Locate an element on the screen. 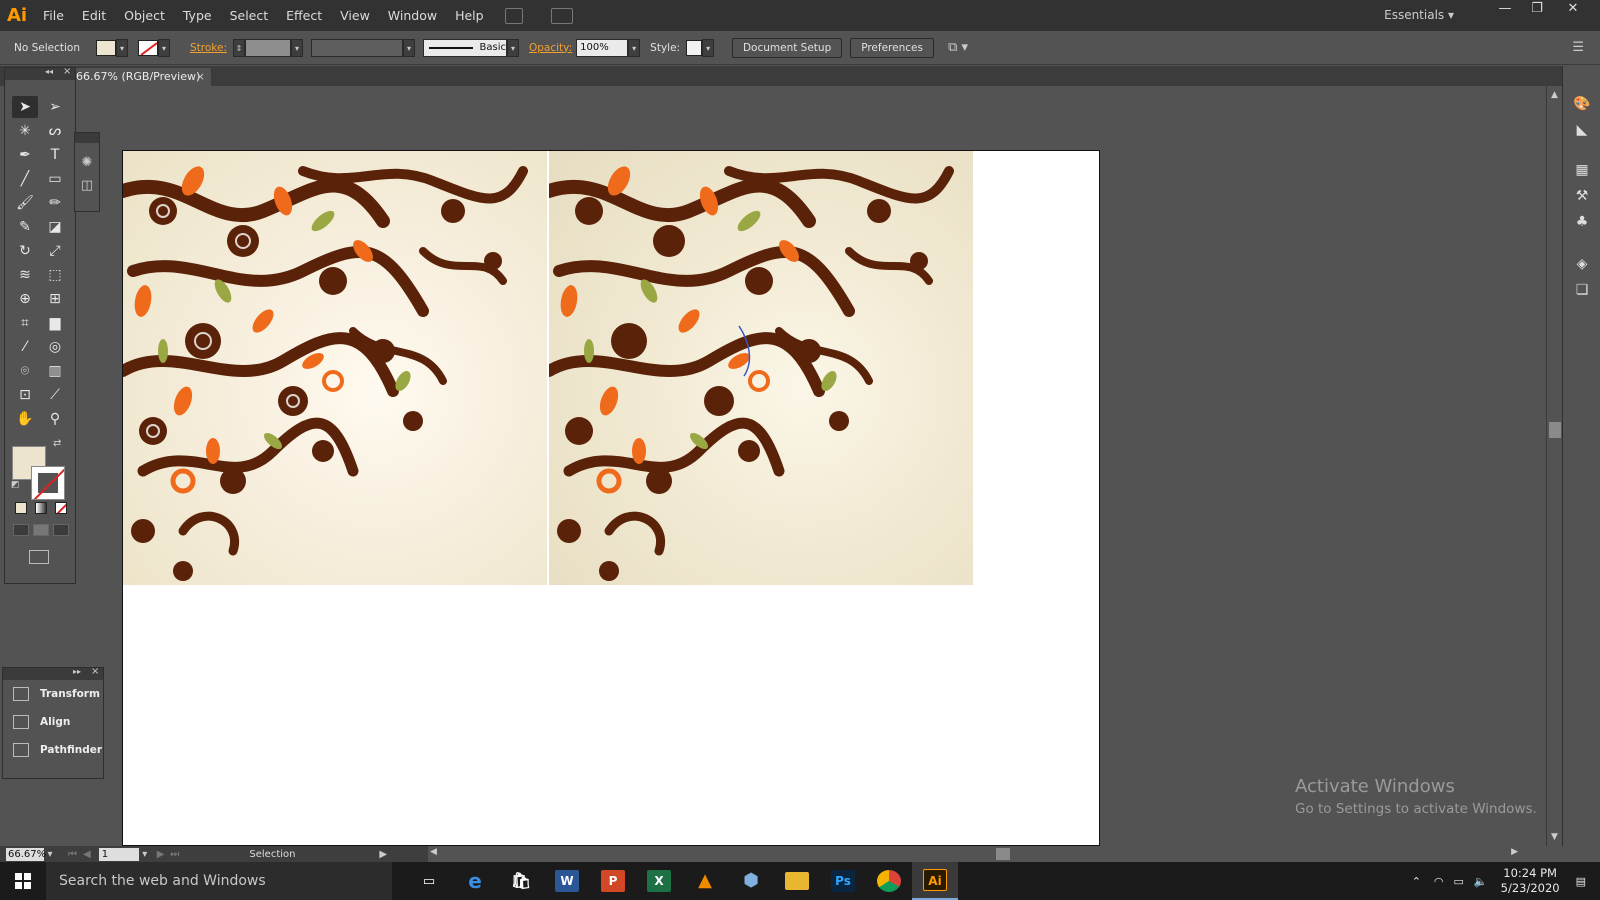  horizontal-scroll-thumb is located at coordinates (1003, 854).